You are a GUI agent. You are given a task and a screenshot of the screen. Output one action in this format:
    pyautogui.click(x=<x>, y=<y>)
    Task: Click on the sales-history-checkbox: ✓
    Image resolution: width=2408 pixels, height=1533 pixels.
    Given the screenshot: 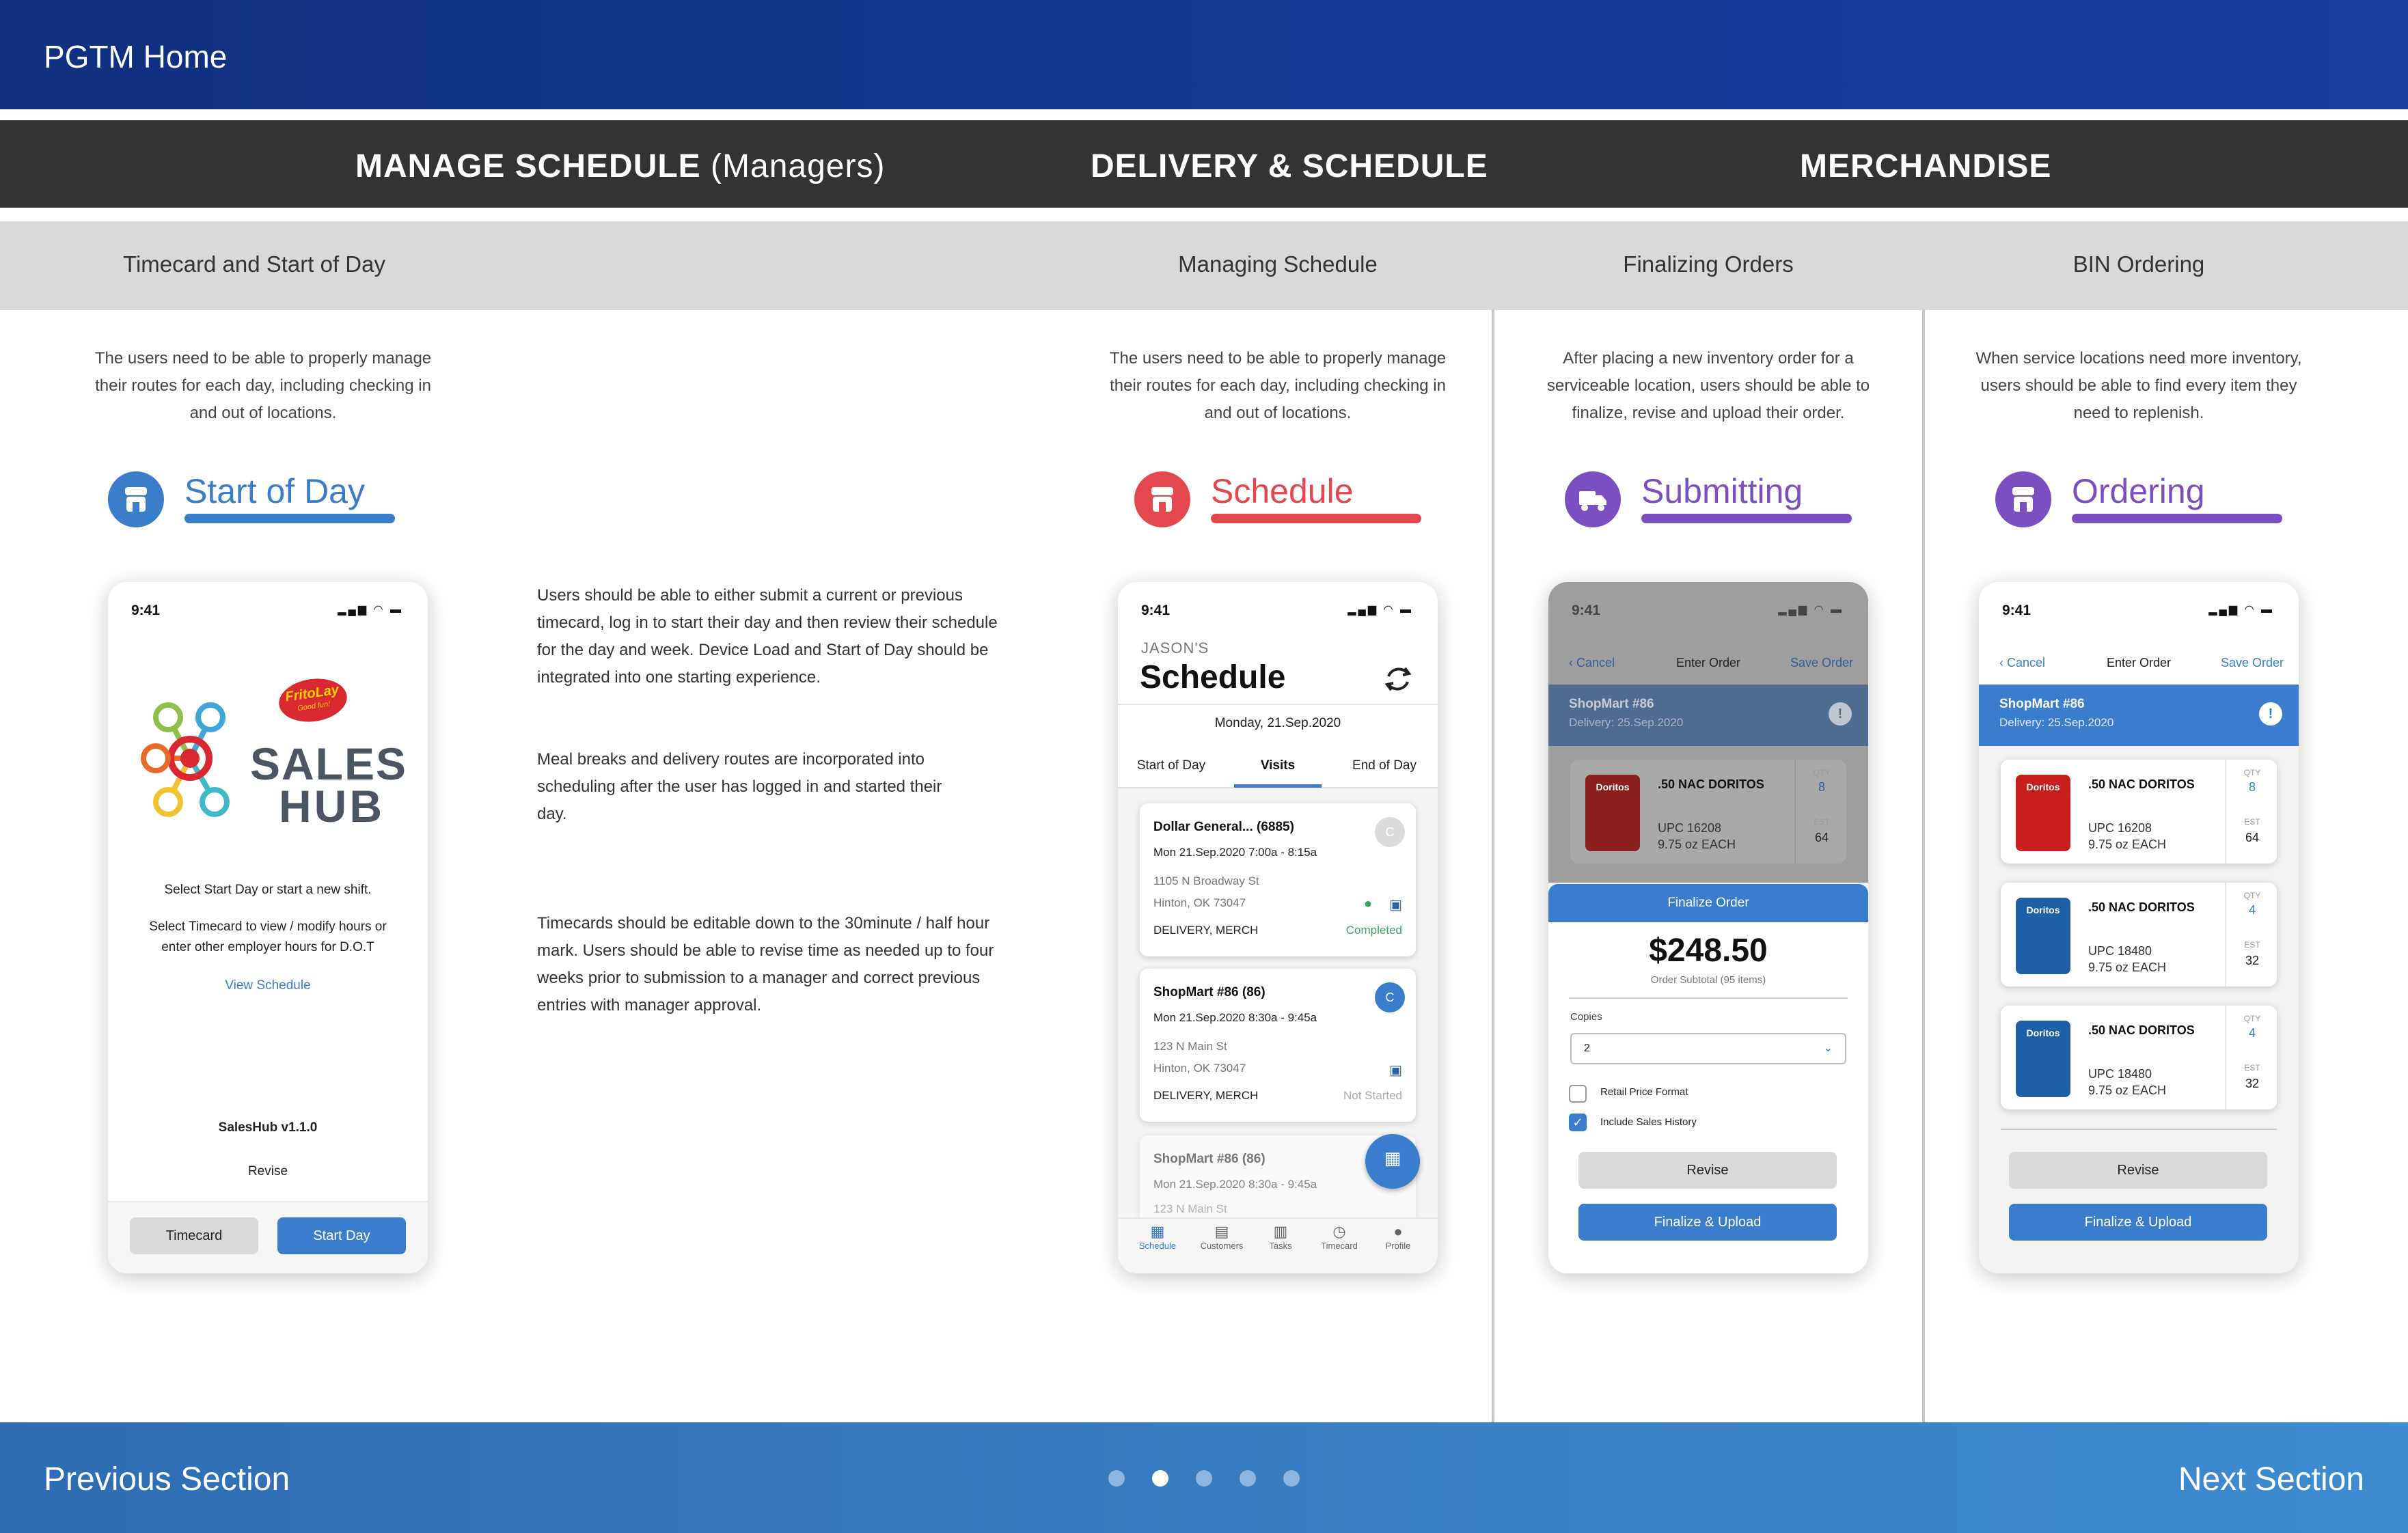 What is the action you would take?
    pyautogui.click(x=1578, y=1122)
    